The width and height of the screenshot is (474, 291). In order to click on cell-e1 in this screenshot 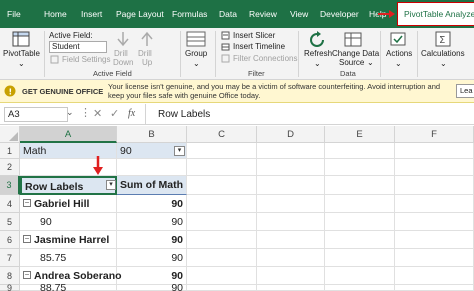, I will do `click(360, 151)`.